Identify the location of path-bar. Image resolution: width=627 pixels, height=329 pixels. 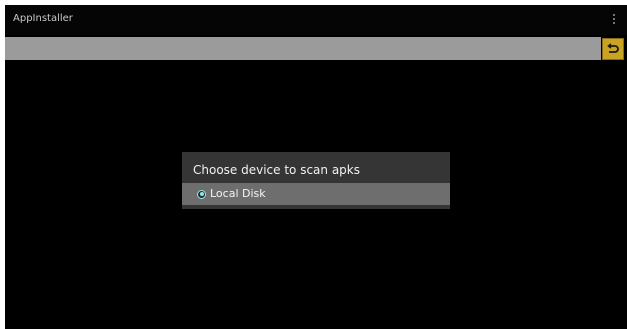
(303, 48).